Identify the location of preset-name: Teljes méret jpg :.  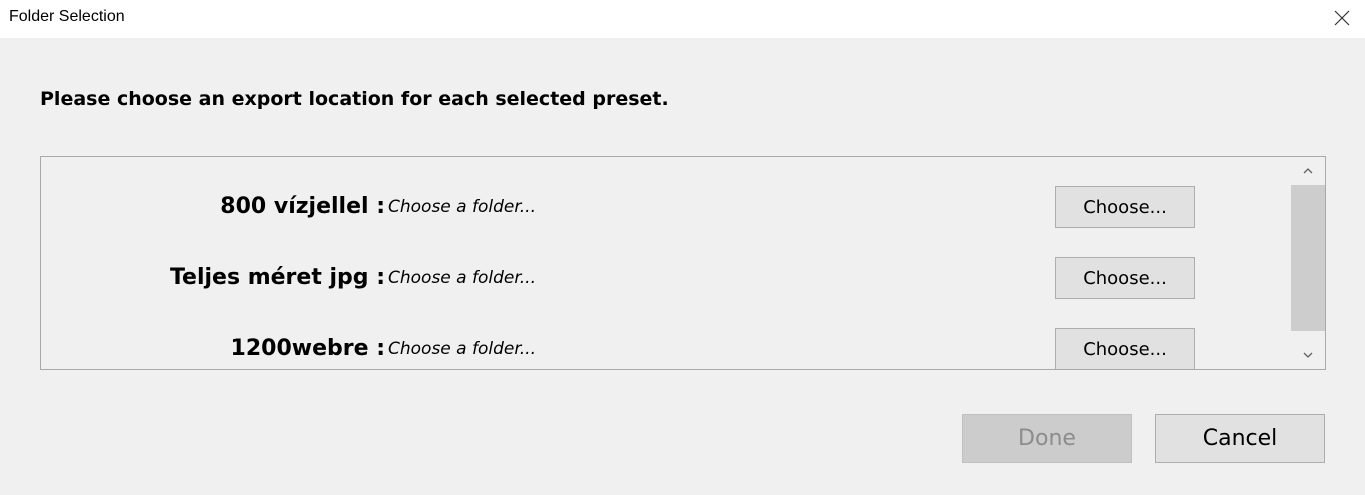
(277, 277).